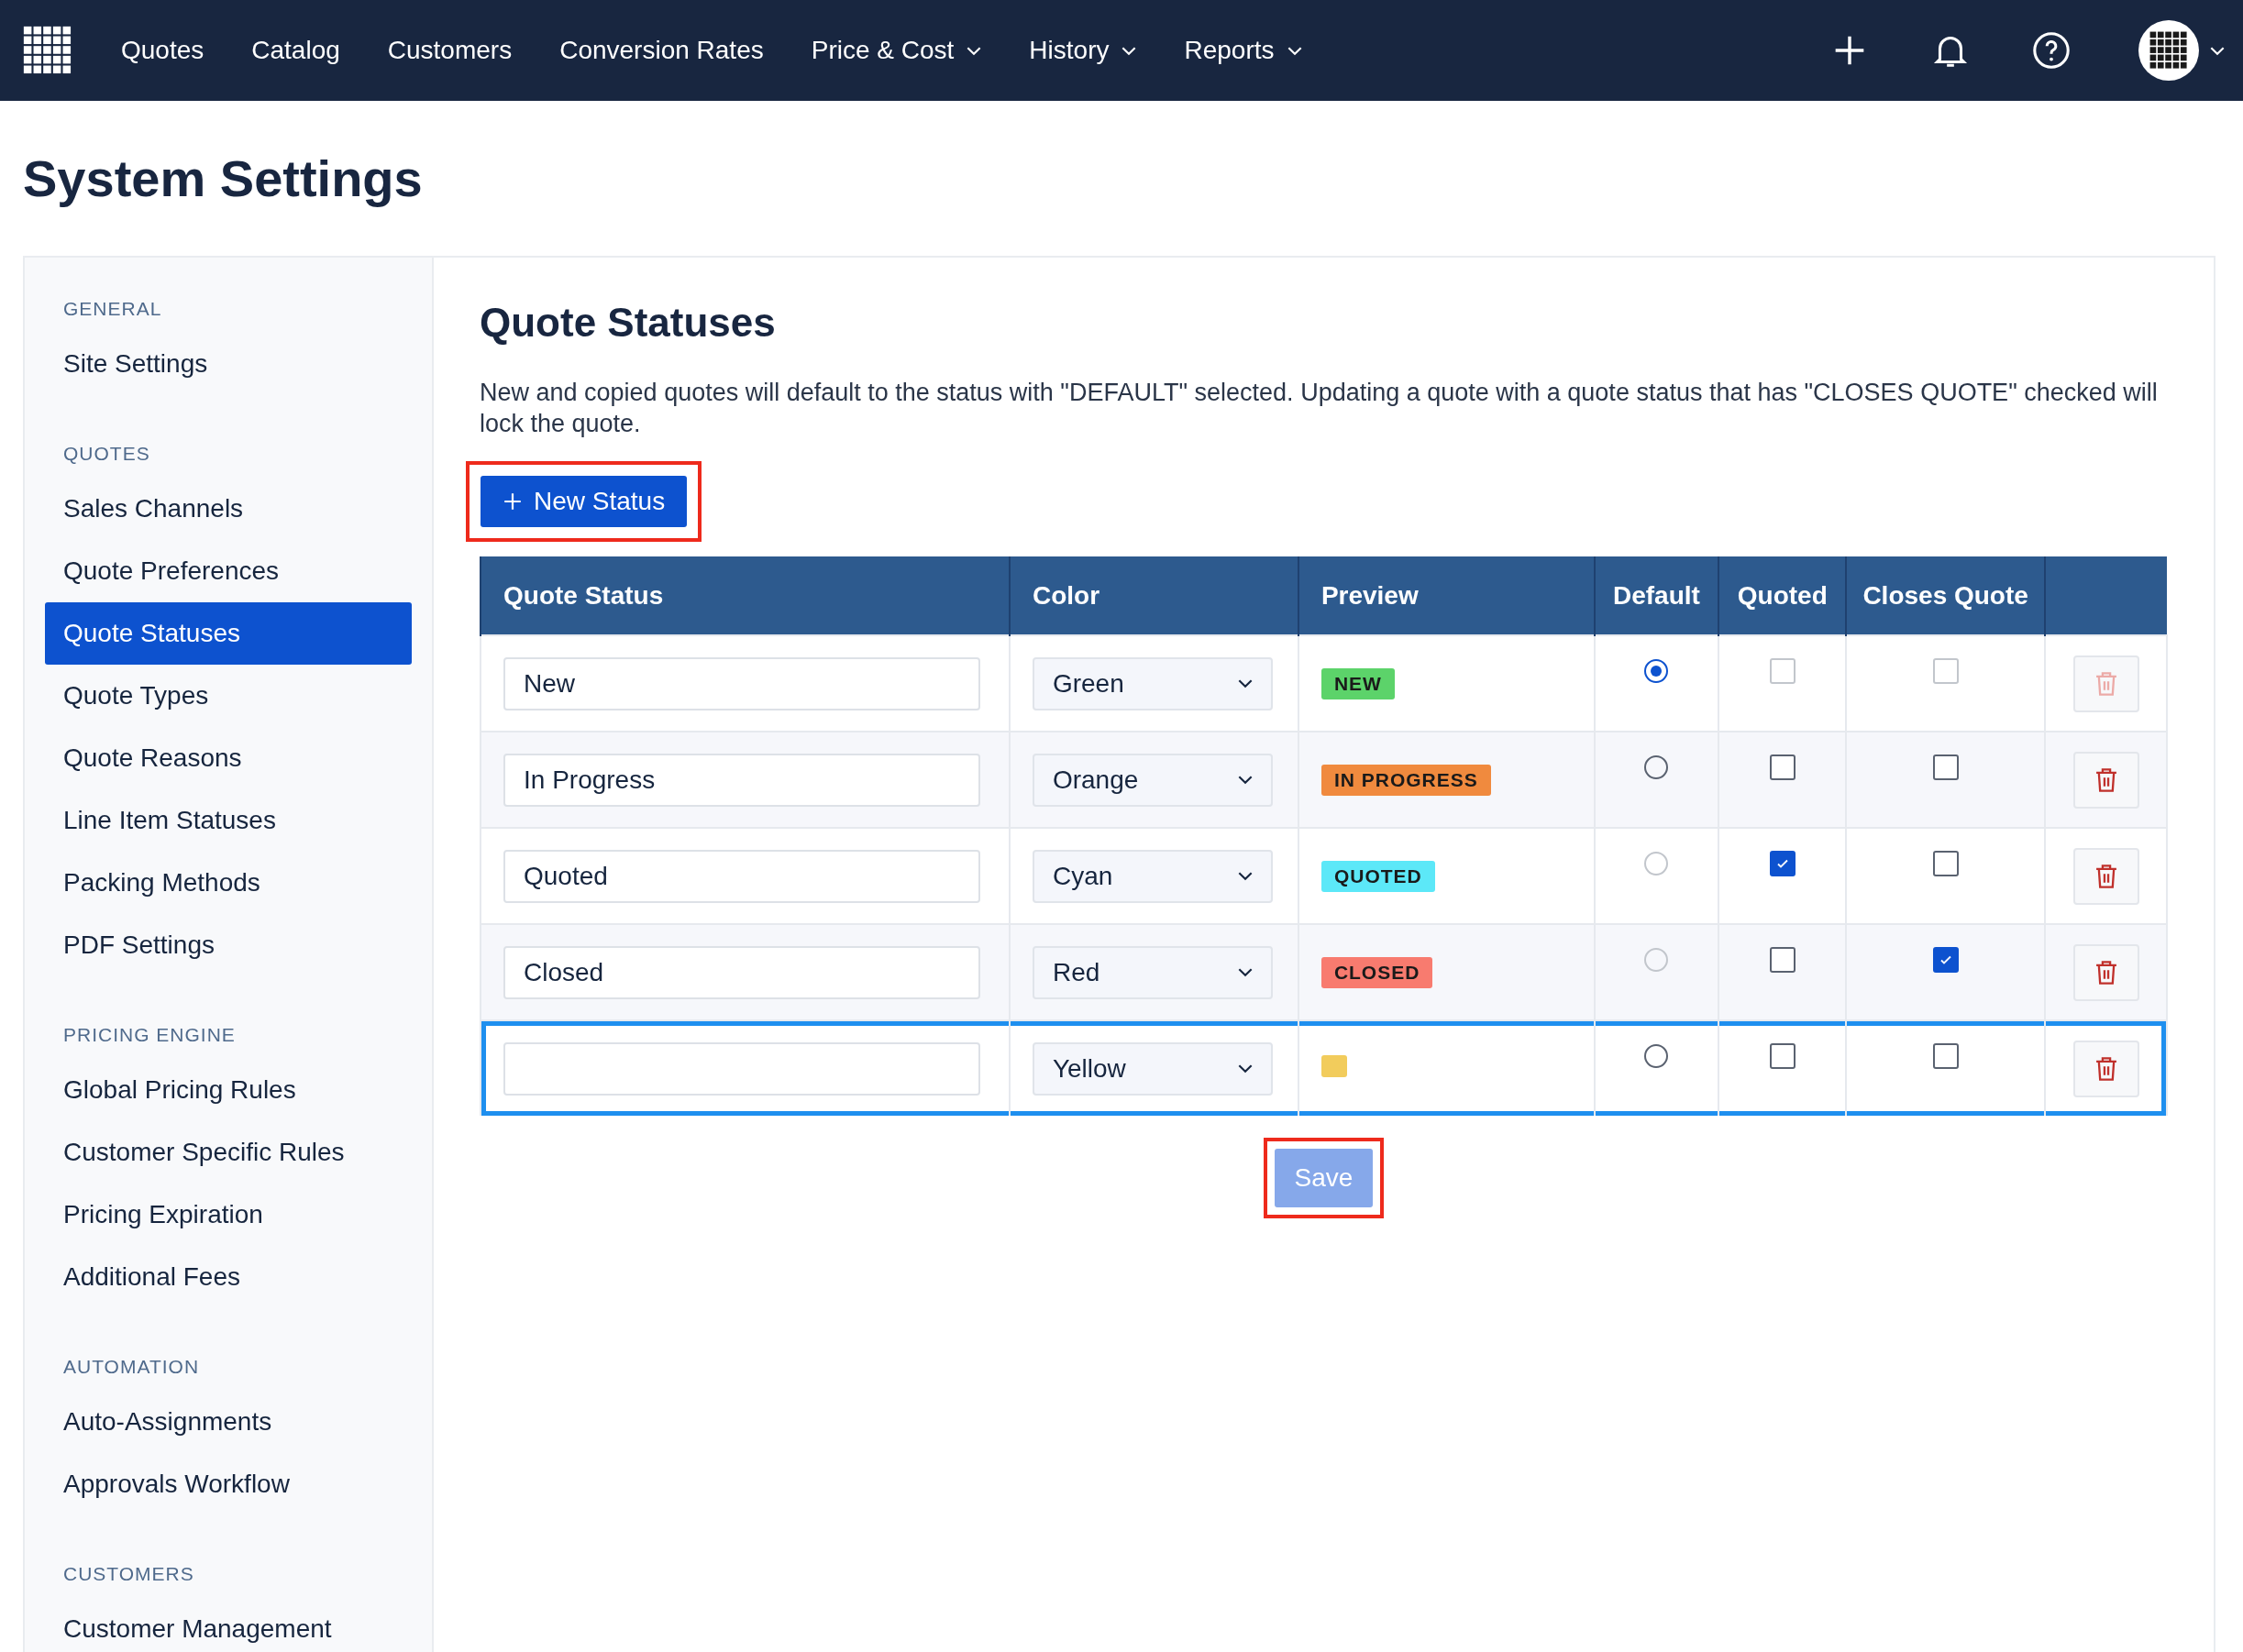 The image size is (2243, 1652). What do you see at coordinates (228, 633) in the screenshot?
I see `sidebar-item: Quote Statuses` at bounding box center [228, 633].